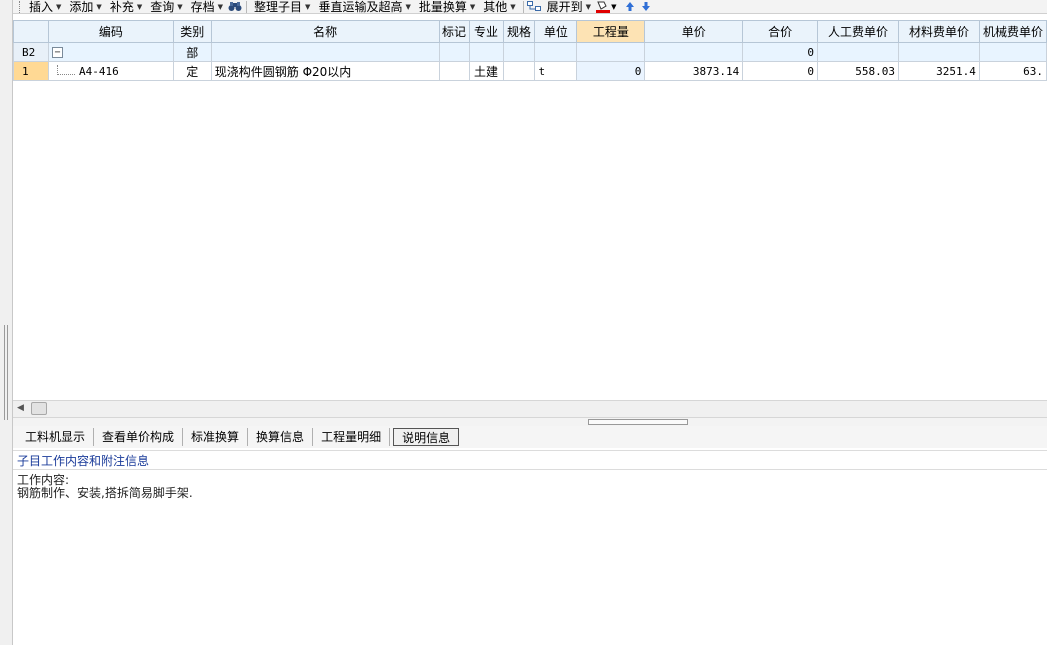 This screenshot has width=1047, height=645. What do you see at coordinates (162, 7) in the screenshot?
I see `query-label: 查询` at bounding box center [162, 7].